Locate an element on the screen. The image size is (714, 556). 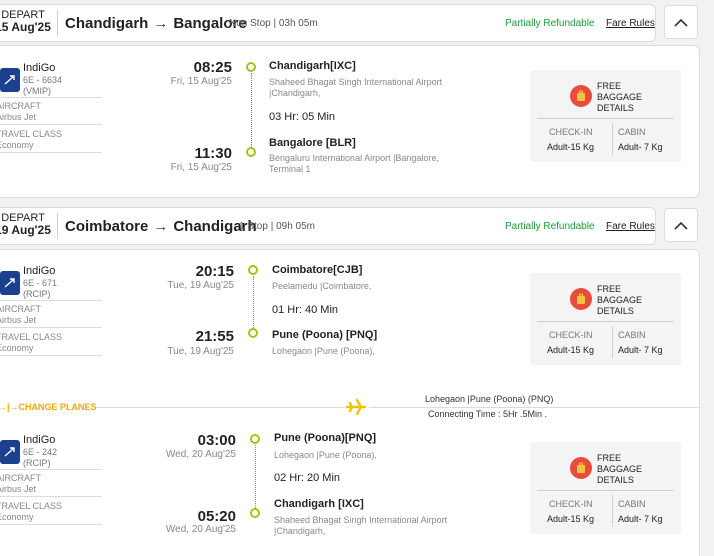
journey-1-depart-label: DEPART 15 Aug'25 is located at coordinates (26, 21).